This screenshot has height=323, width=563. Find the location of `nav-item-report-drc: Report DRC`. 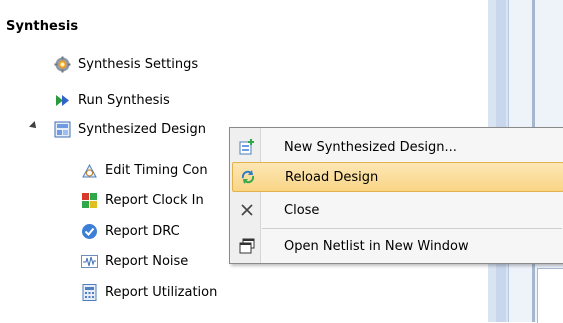

nav-item-report-drc: Report DRC is located at coordinates (130, 231).